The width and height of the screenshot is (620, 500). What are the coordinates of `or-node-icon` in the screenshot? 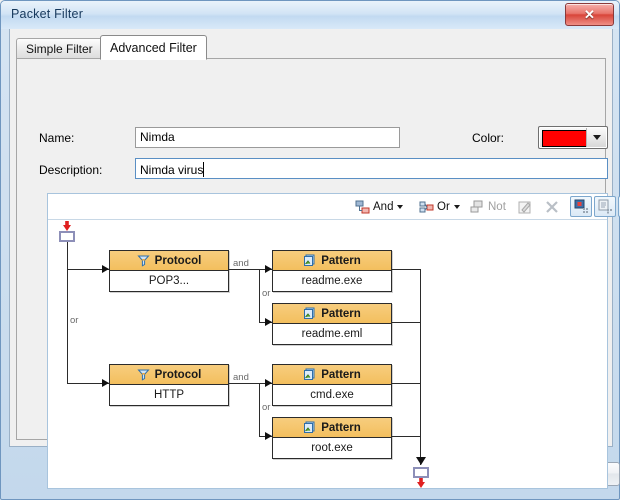 It's located at (426, 206).